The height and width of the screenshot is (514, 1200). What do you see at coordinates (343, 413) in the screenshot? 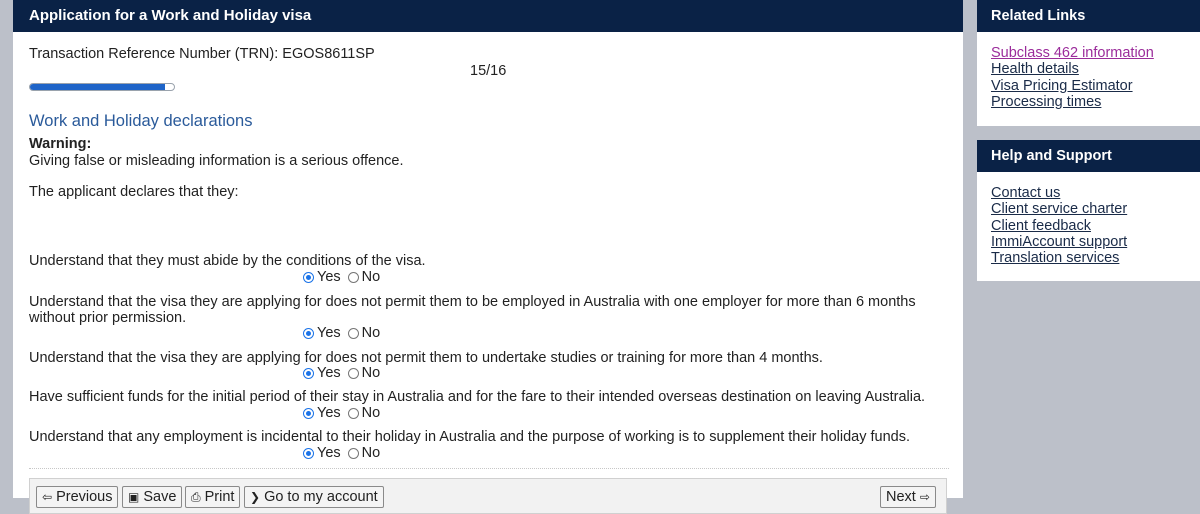
I see `radio-group-q4: Yes No` at bounding box center [343, 413].